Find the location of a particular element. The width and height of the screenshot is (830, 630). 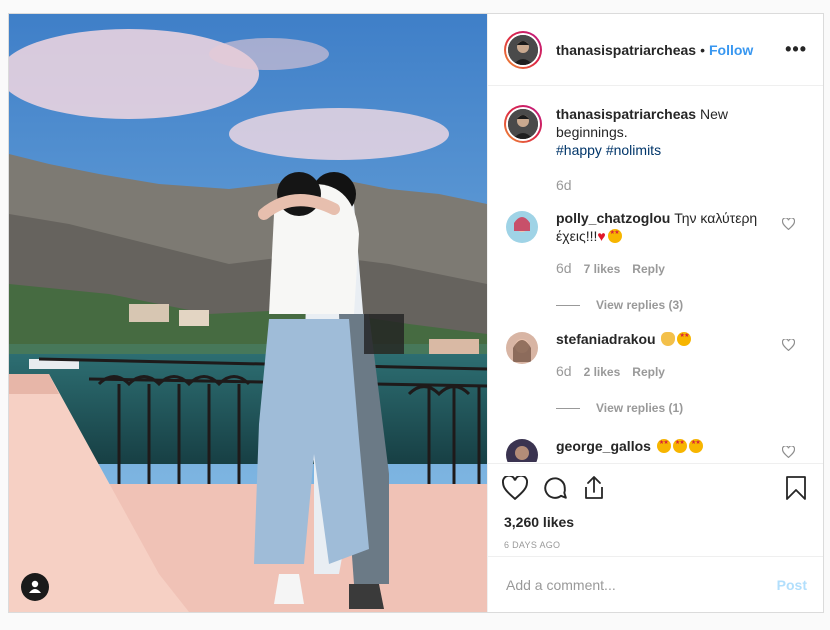

comment-username: stefaniadrakou is located at coordinates (606, 339).